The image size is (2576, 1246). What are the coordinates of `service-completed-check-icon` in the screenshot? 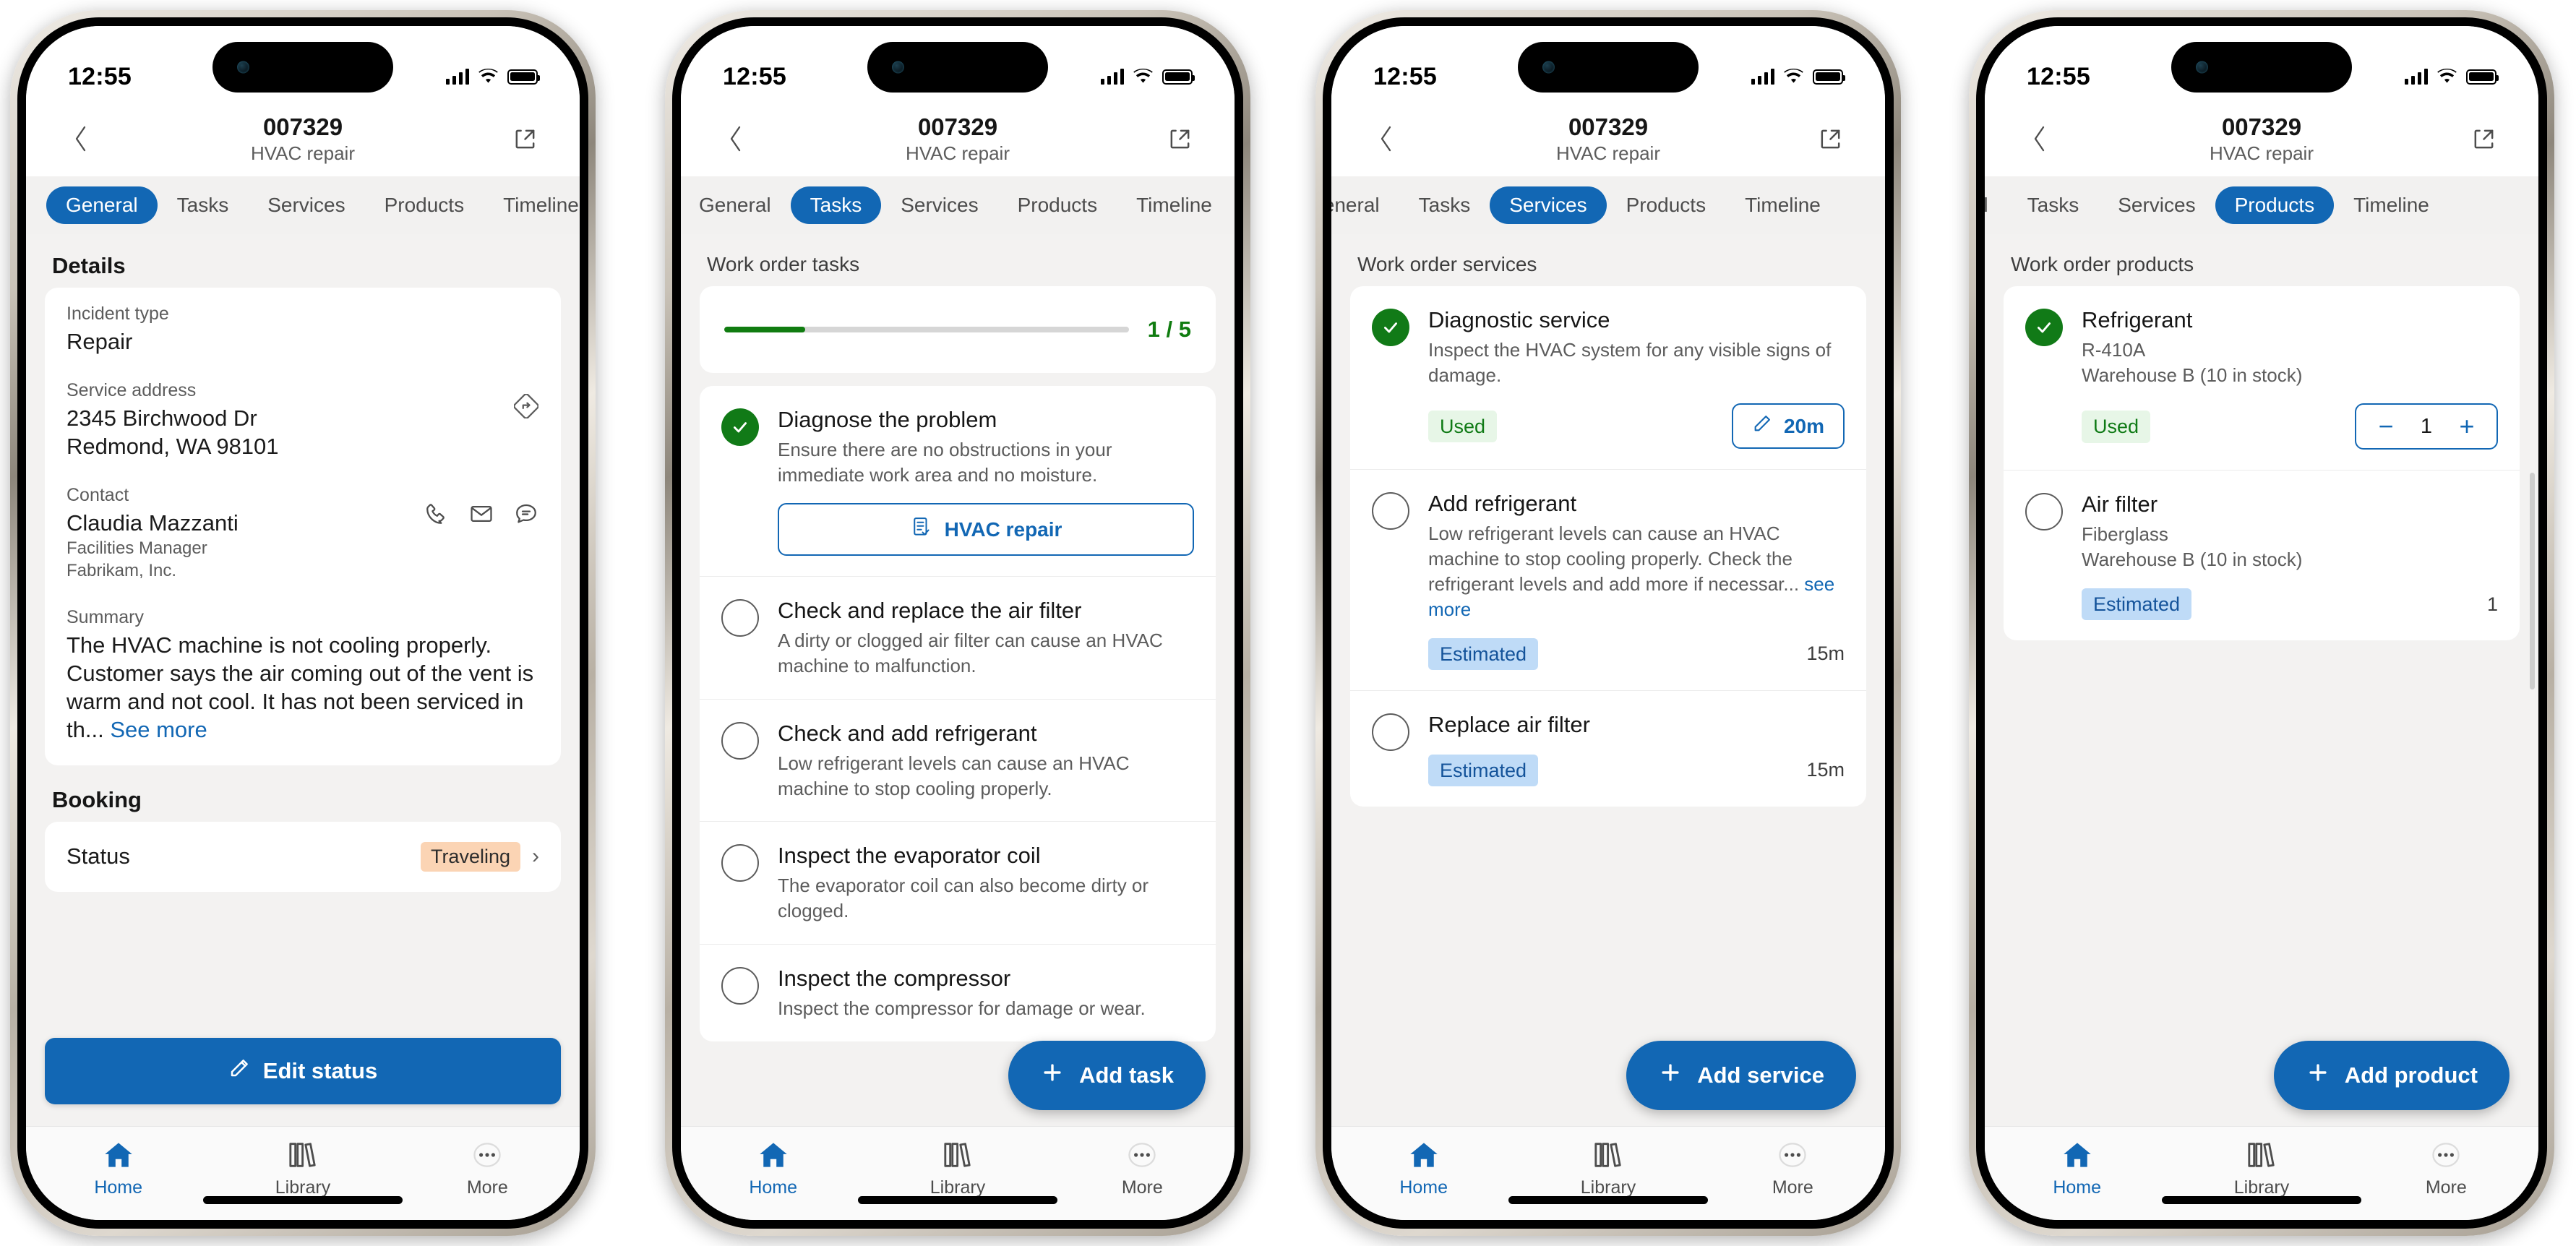 It's located at (1391, 327).